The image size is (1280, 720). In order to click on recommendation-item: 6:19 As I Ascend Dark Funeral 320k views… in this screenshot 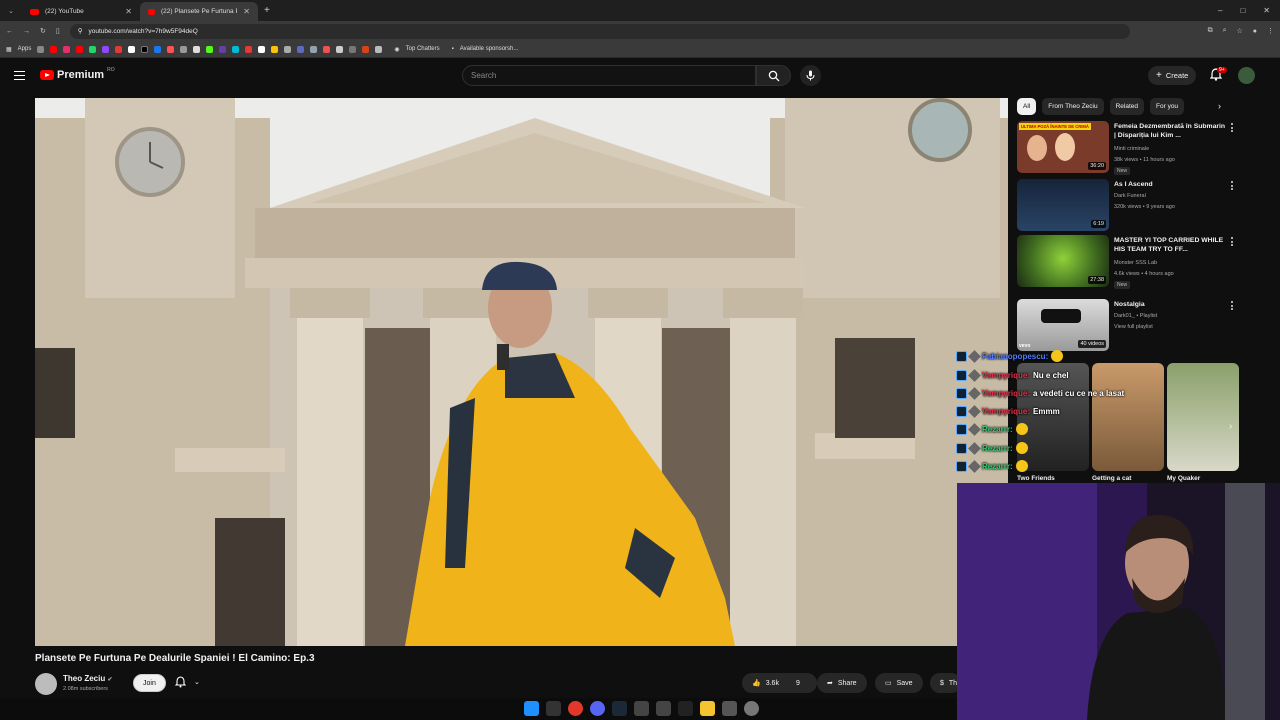, I will do `click(1137, 206)`.